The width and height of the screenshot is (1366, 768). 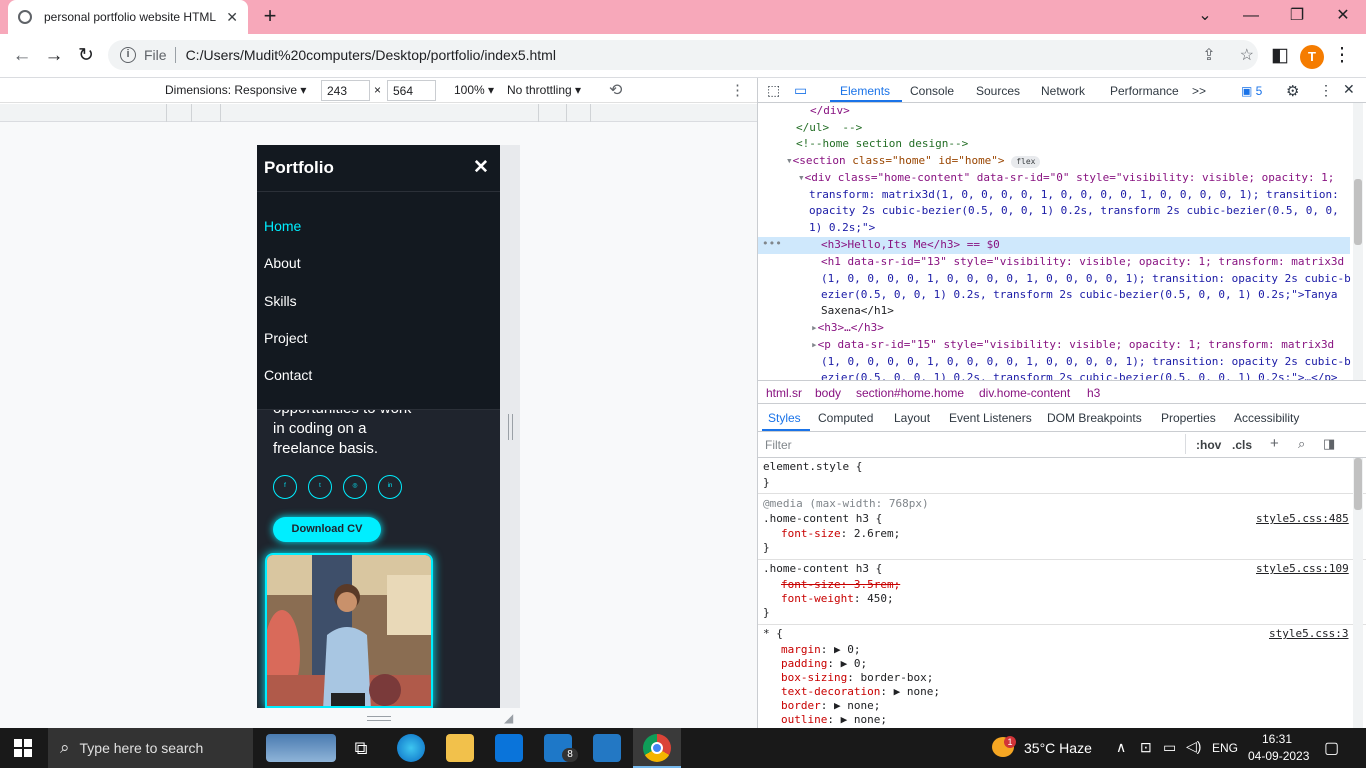 I want to click on rule-declaration: box-sizing: border-box;, so click(x=857, y=678).